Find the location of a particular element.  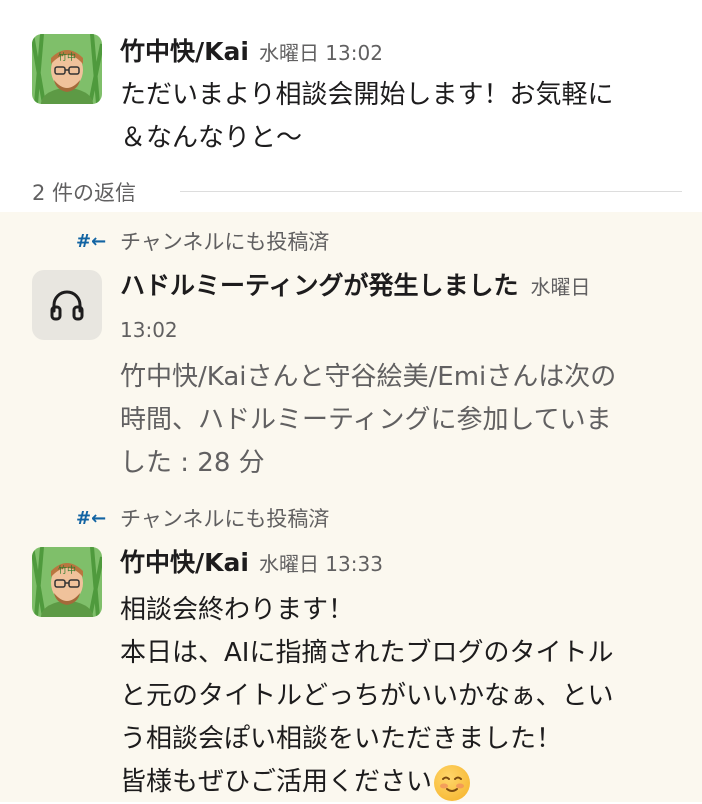

message-line: 竹中快/Kaiさんと守谷絵美/Emiさんは次の is located at coordinates (368, 377).